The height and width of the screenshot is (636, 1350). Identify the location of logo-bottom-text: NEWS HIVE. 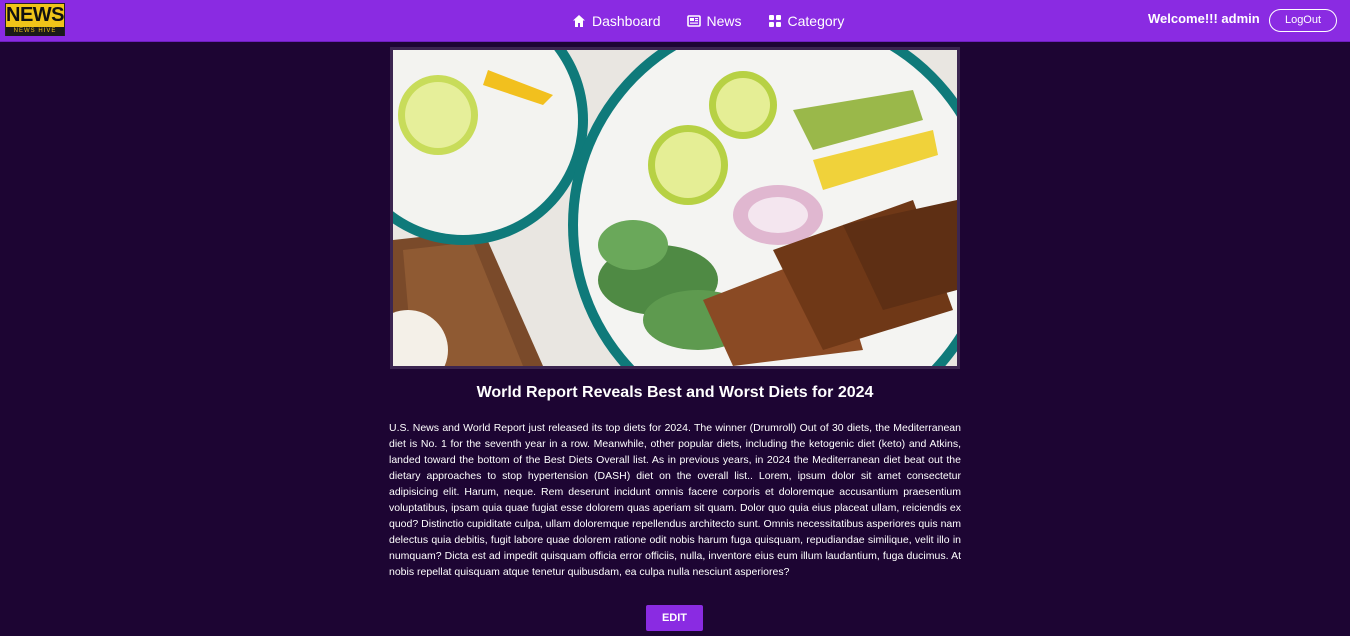
(35, 31).